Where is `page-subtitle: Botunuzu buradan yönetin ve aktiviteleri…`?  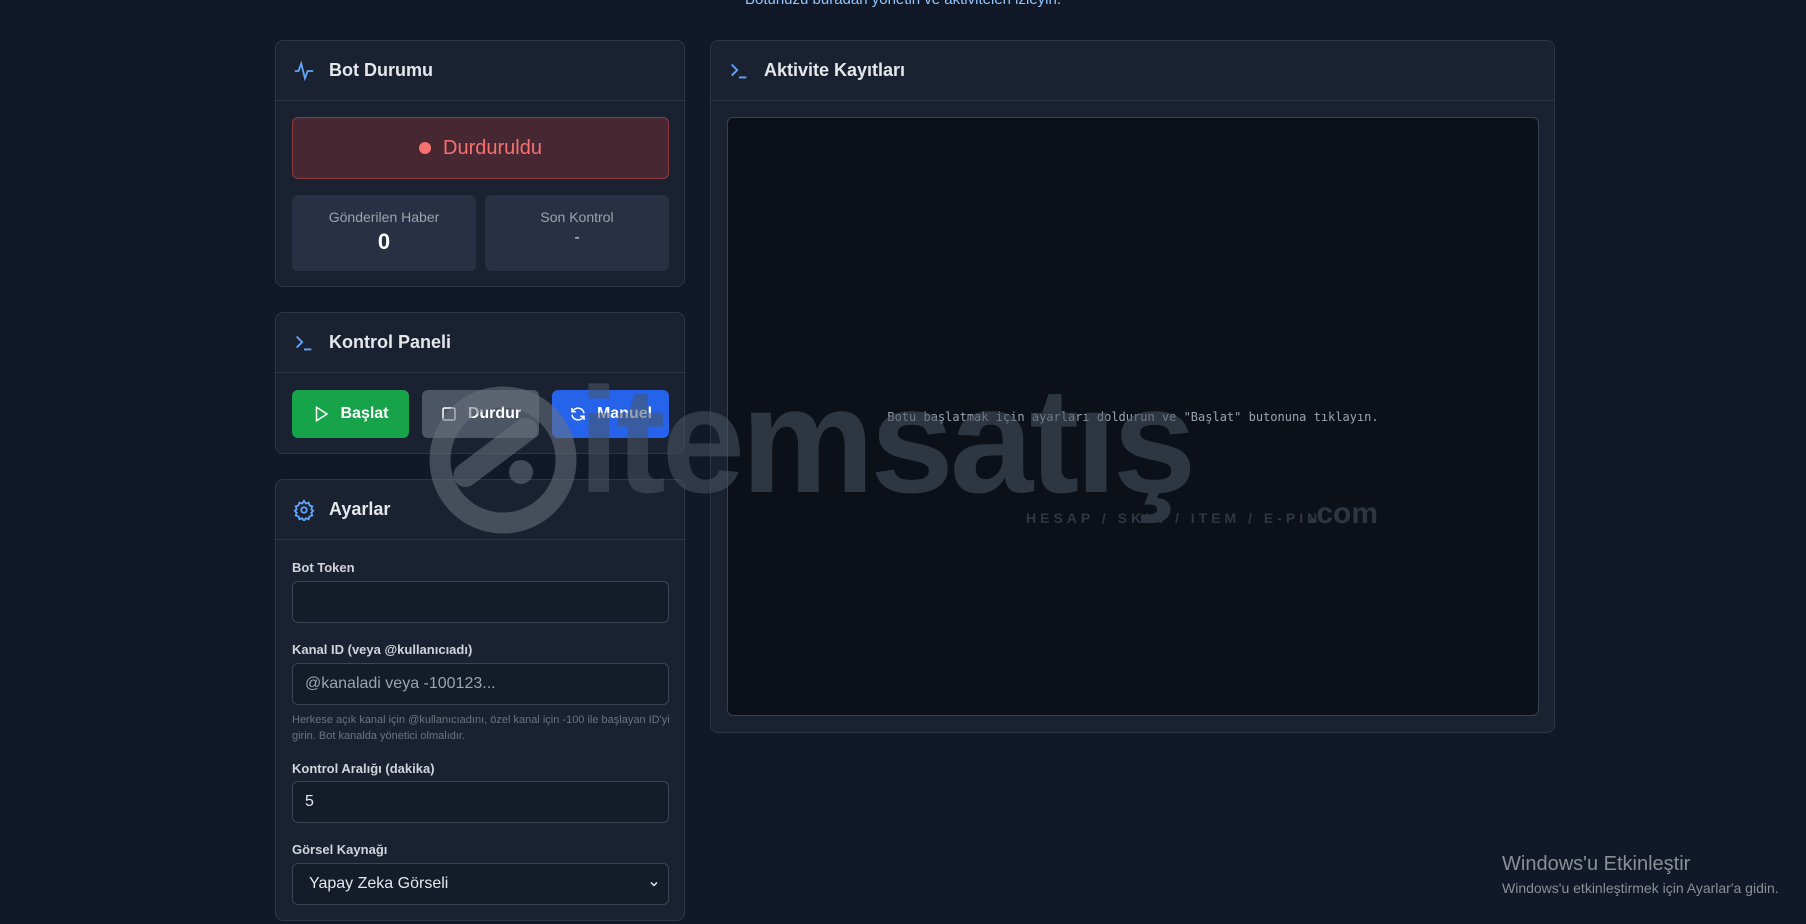
page-subtitle: Botunuzu buradan yönetin ve aktiviteleri… is located at coordinates (903, 4).